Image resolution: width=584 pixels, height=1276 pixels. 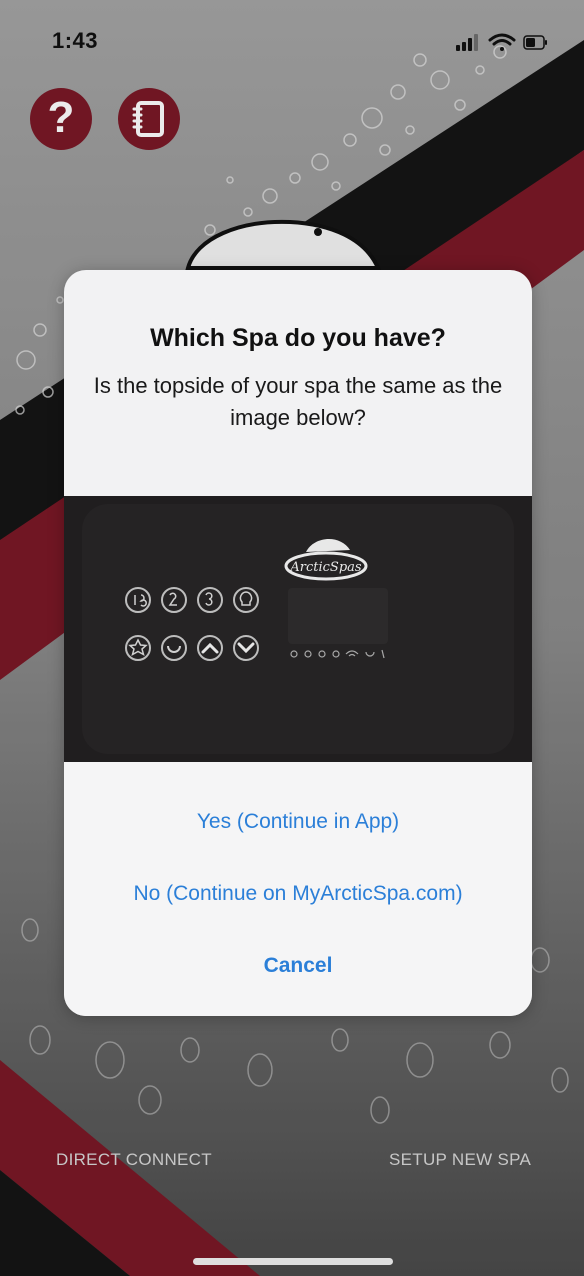 I want to click on logo-text: ArcticSpas, so click(x=325, y=567).